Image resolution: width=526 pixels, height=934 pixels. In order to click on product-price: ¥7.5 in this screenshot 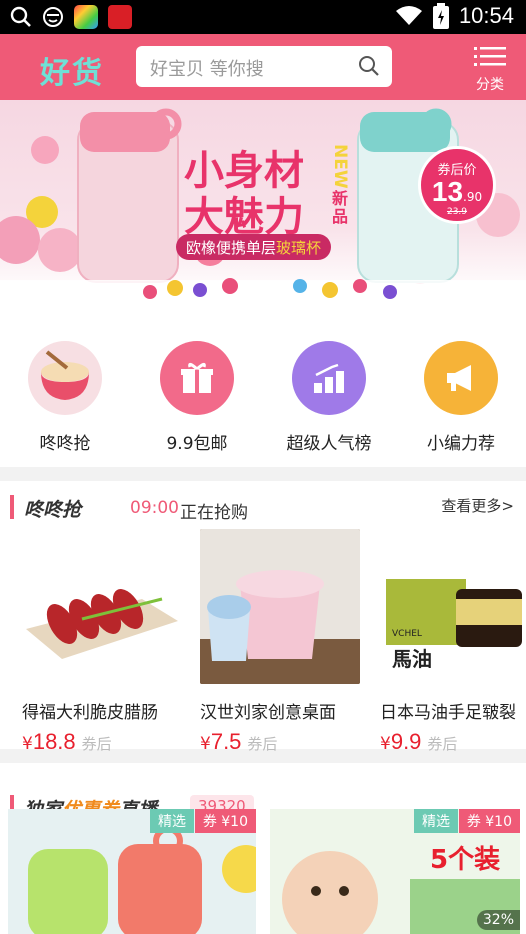, I will do `click(220, 742)`.